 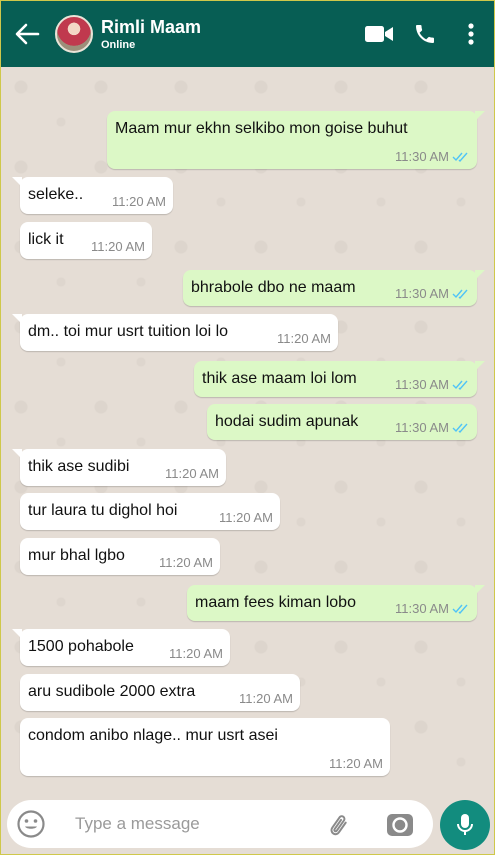 I want to click on avatar, so click(x=74, y=34).